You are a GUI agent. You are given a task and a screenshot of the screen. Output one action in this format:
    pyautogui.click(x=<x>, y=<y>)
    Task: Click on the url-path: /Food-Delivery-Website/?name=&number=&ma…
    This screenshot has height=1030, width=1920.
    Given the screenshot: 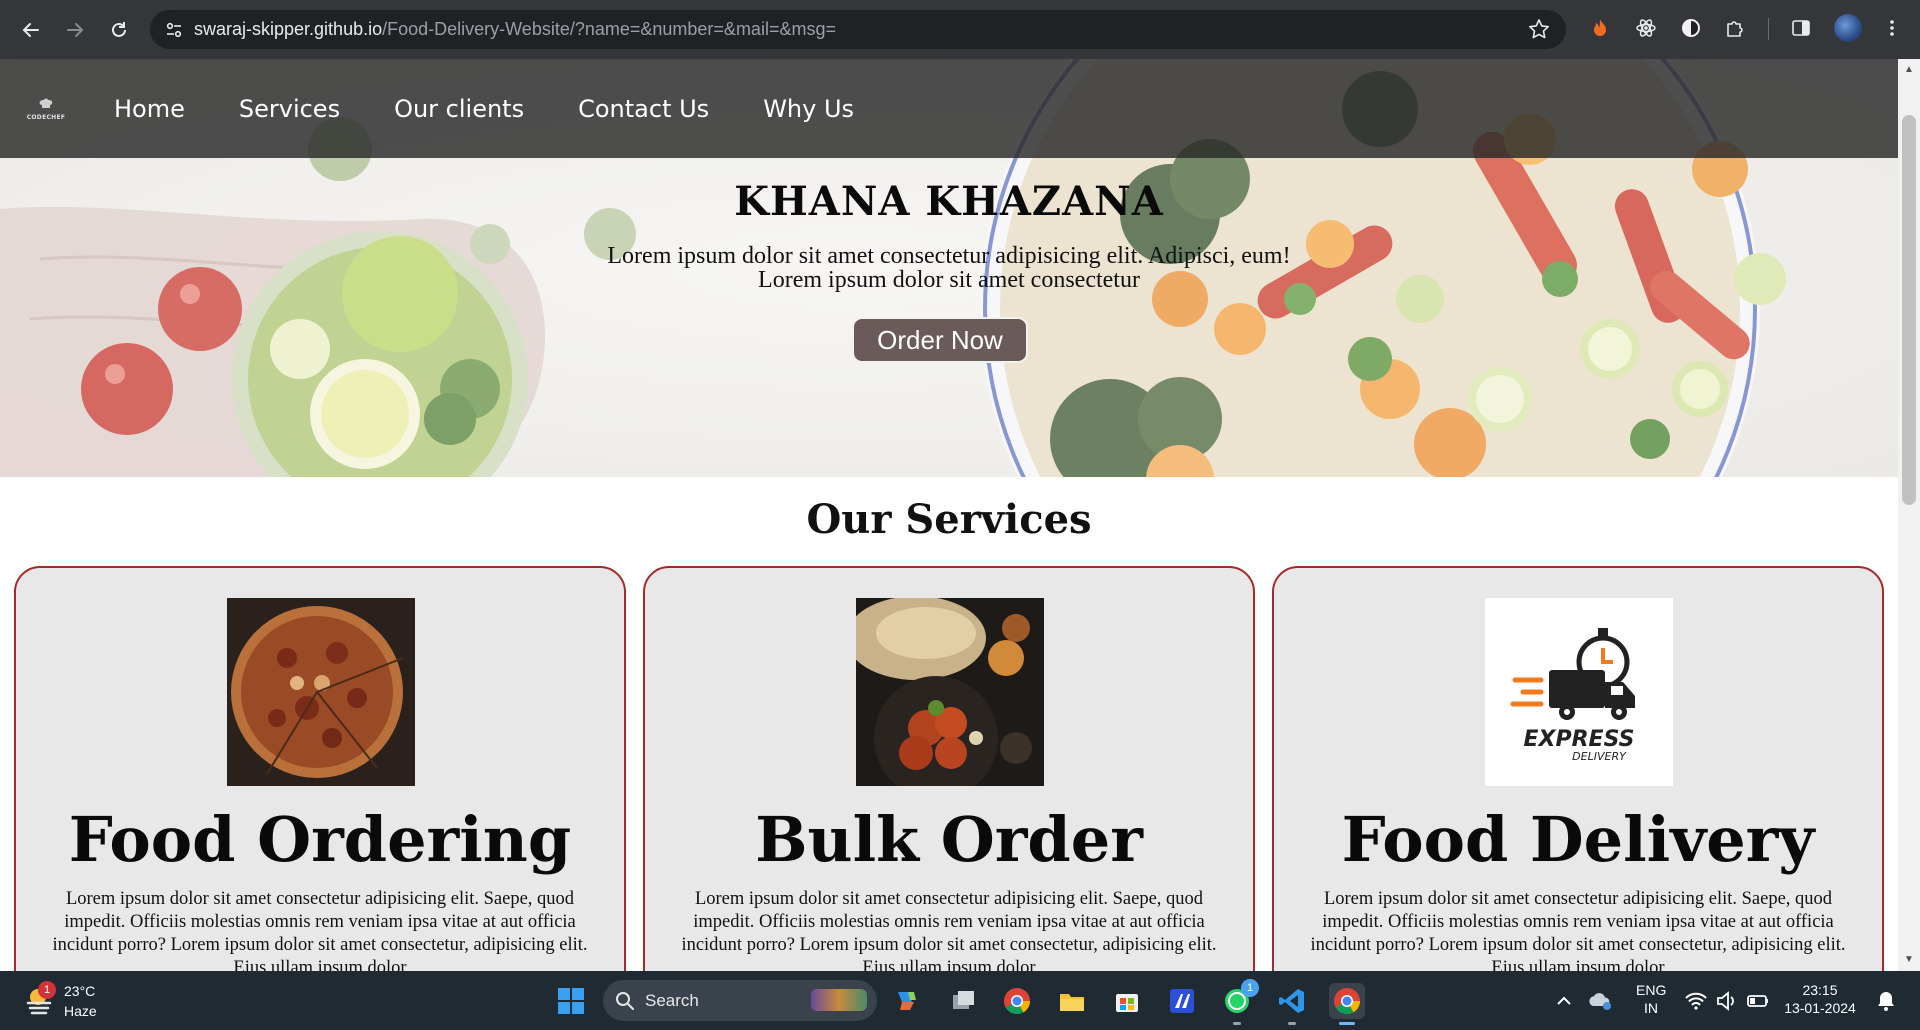 What is the action you would take?
    pyautogui.click(x=609, y=29)
    